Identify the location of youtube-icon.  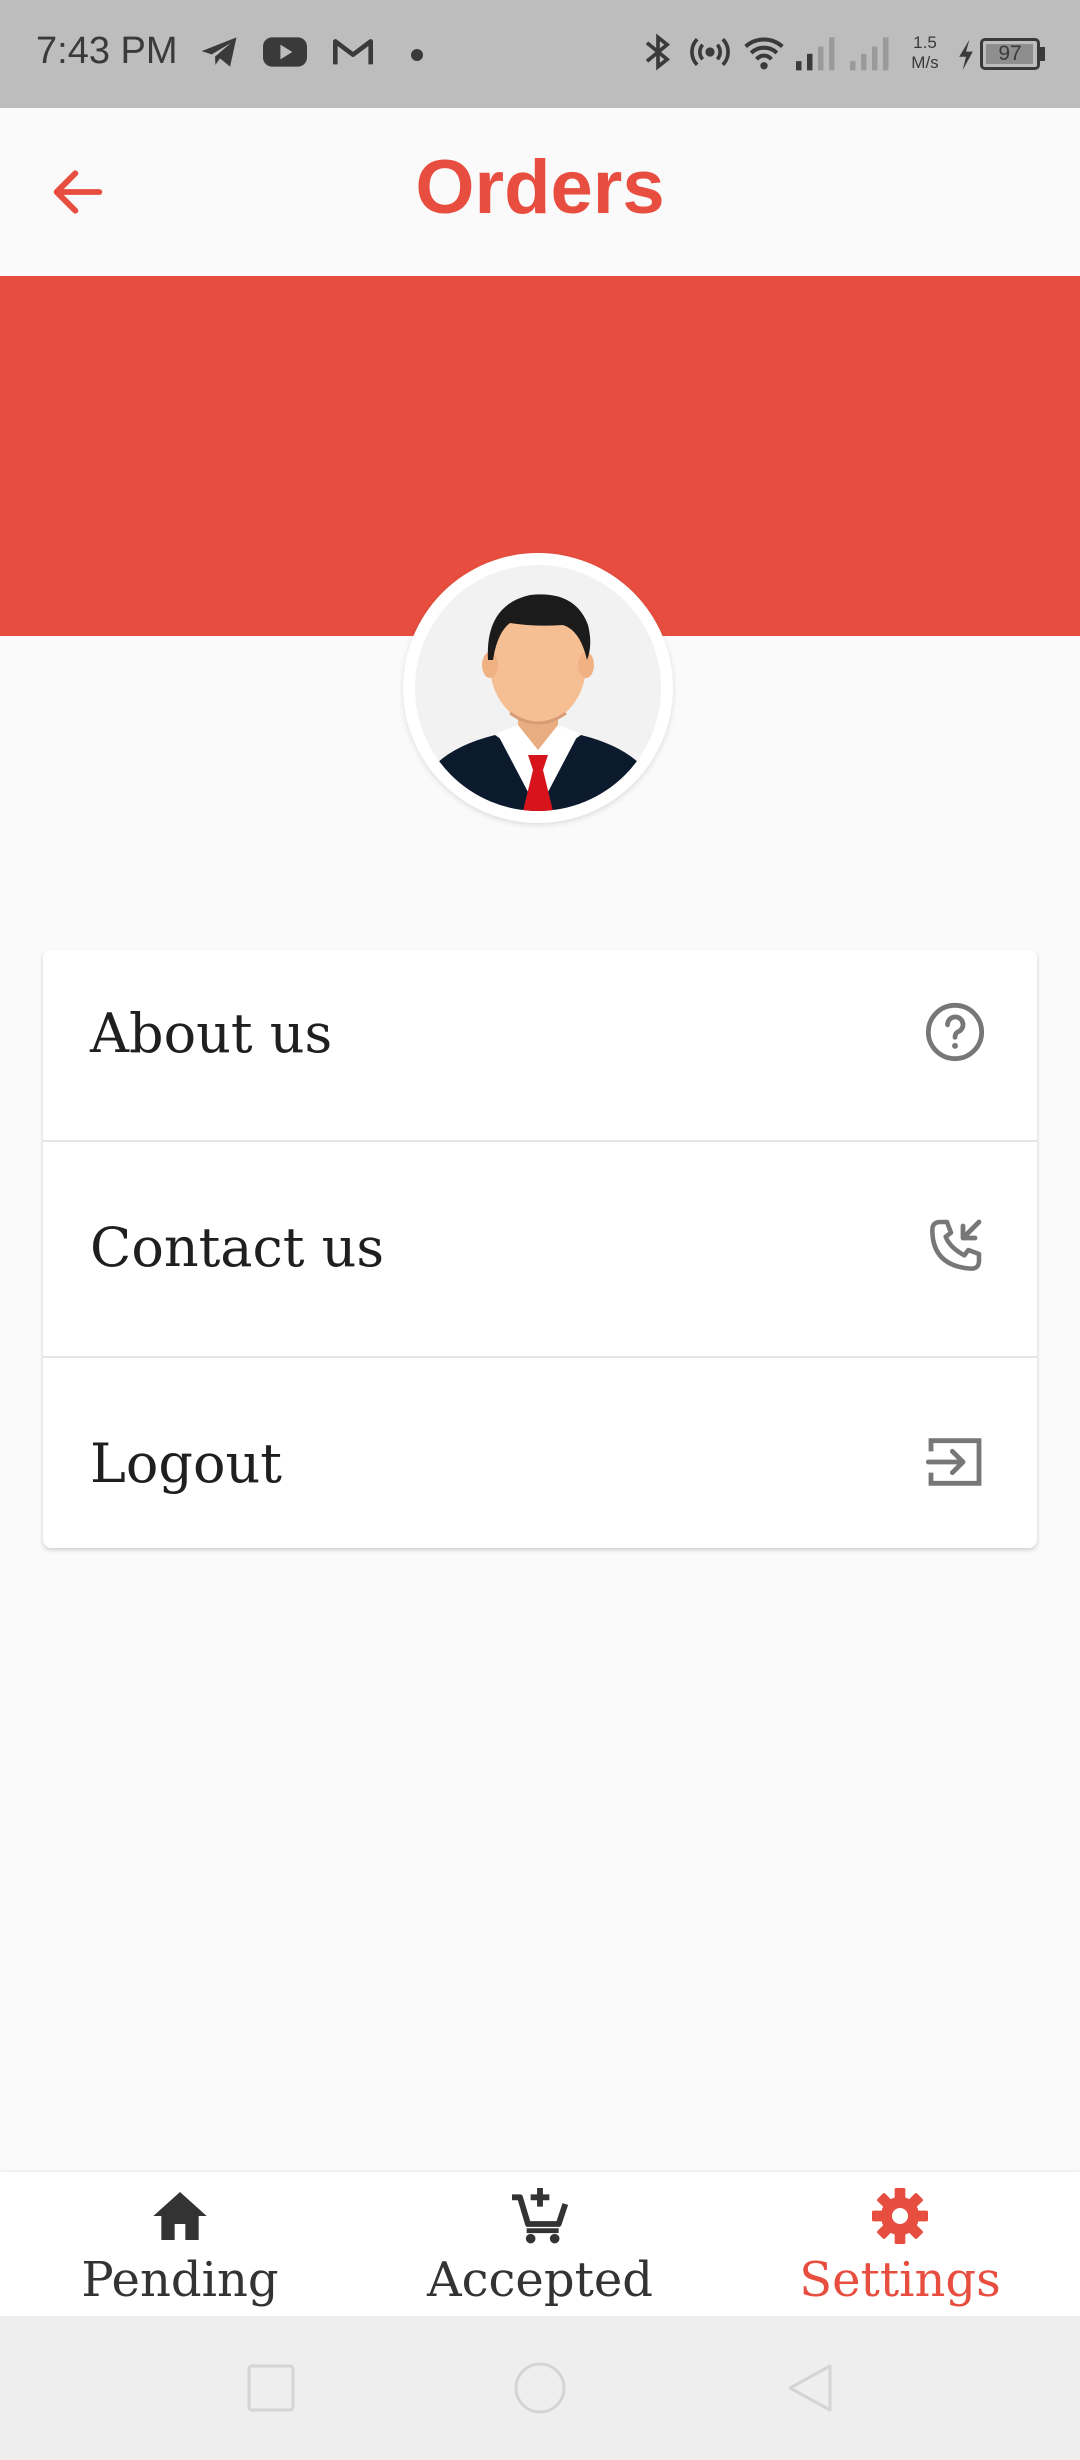
(285, 52).